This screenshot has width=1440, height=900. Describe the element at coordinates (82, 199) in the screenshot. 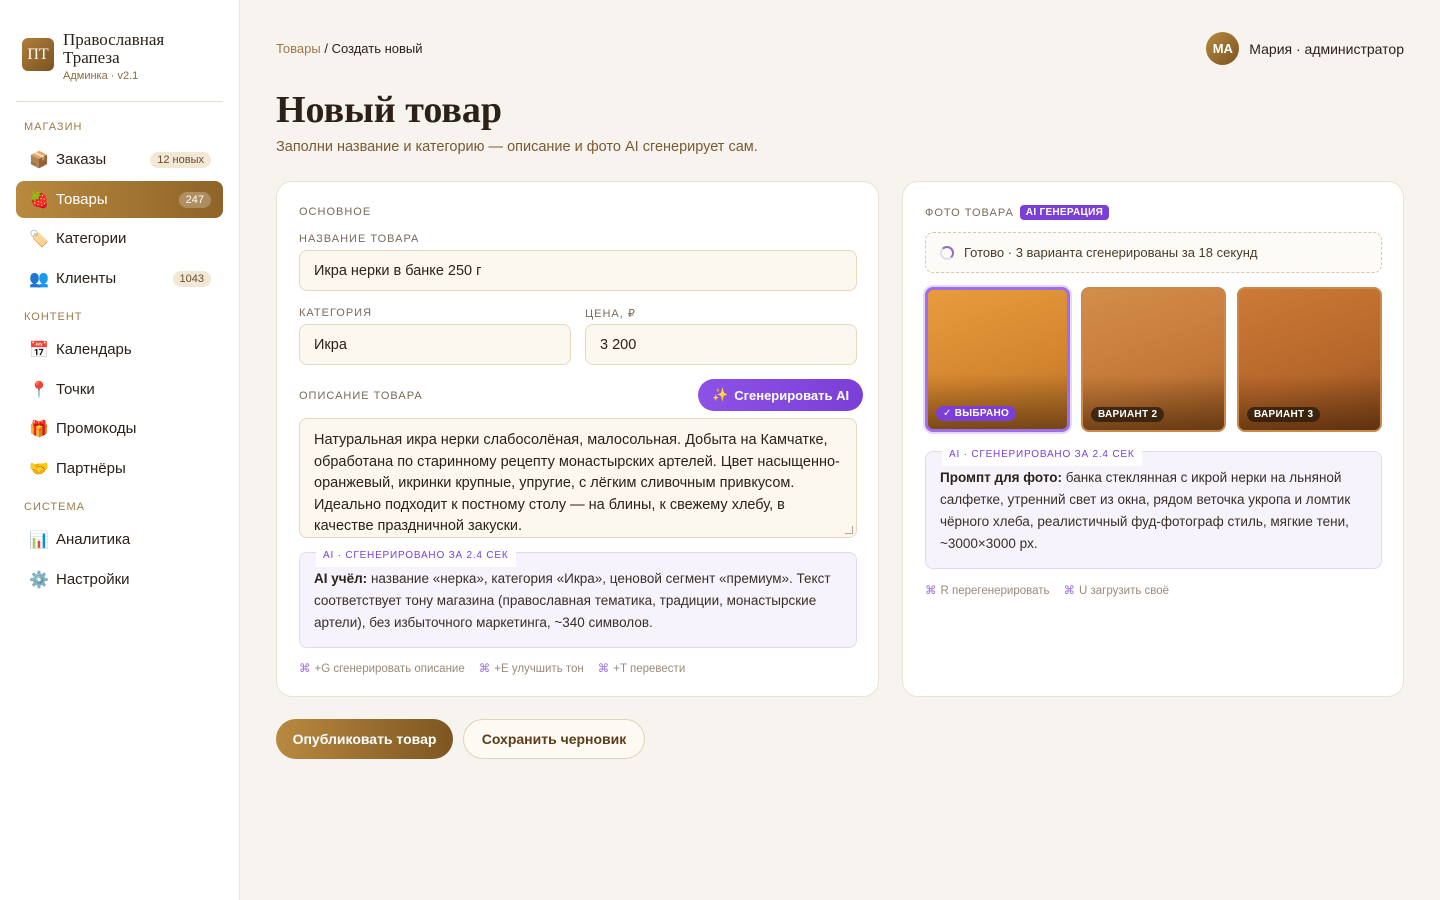

I see `sidebar-item-label: Товары` at that location.